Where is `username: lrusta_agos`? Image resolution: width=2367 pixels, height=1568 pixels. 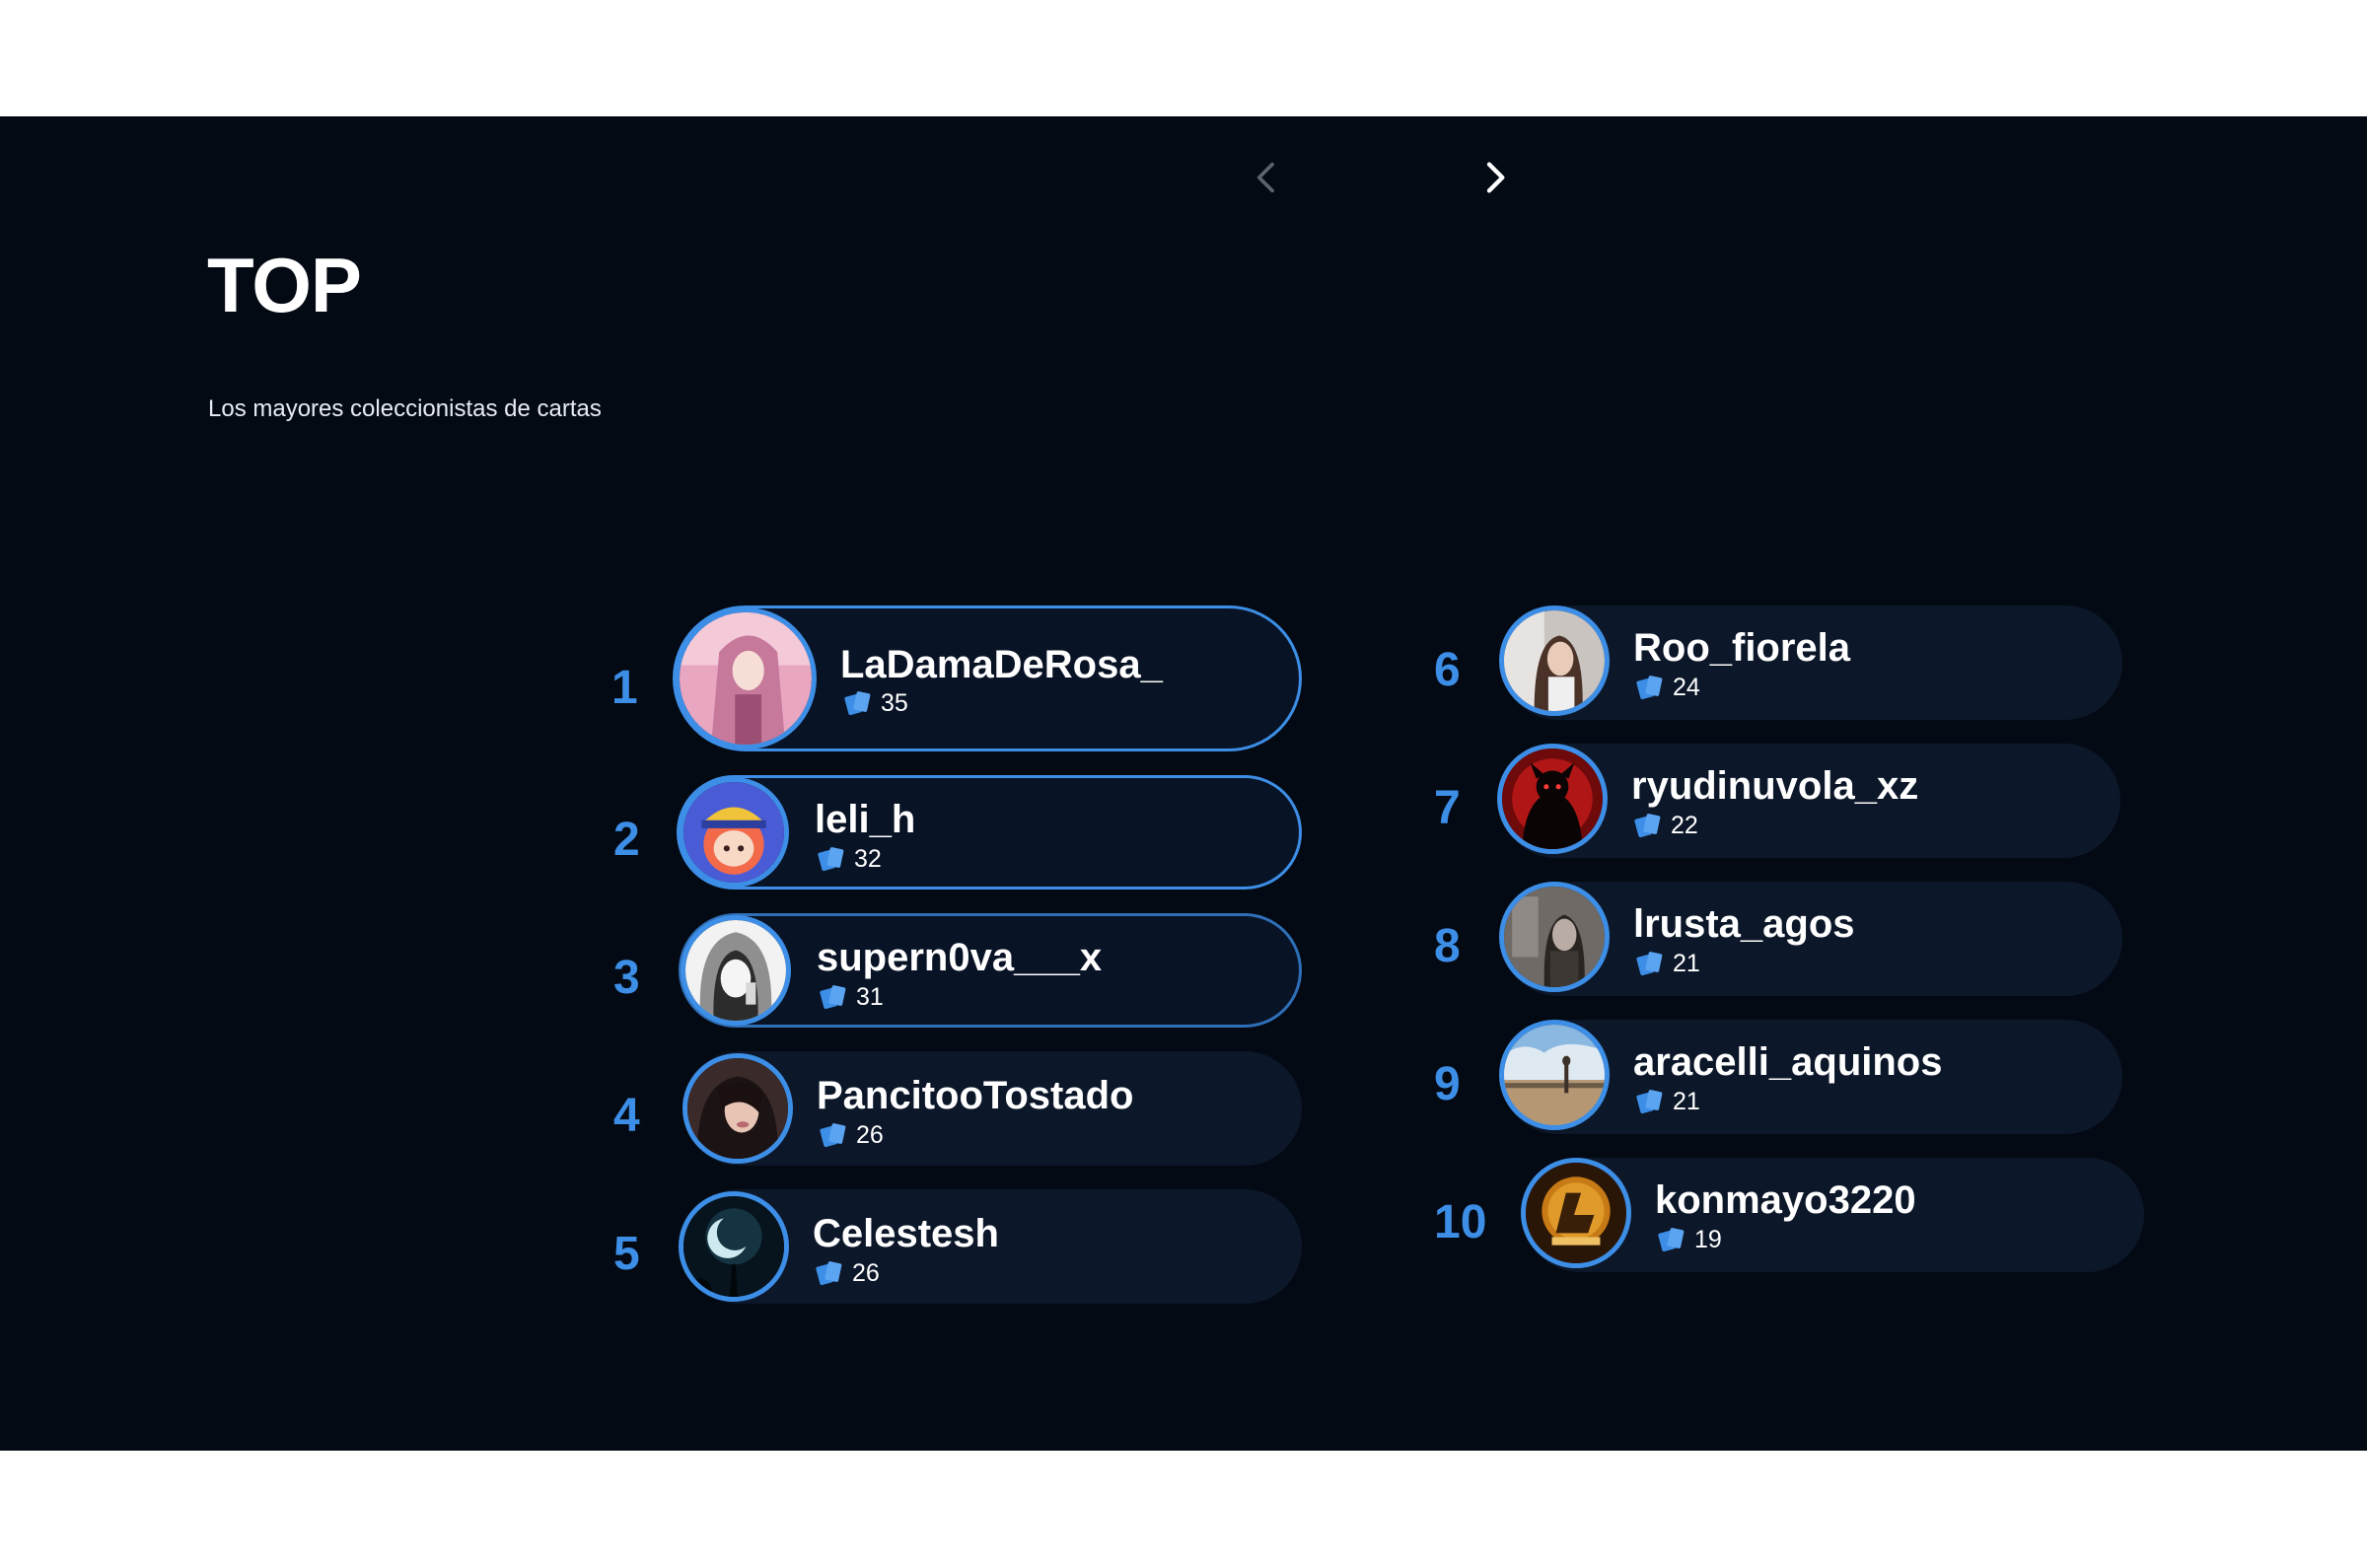 username: lrusta_agos is located at coordinates (1744, 924).